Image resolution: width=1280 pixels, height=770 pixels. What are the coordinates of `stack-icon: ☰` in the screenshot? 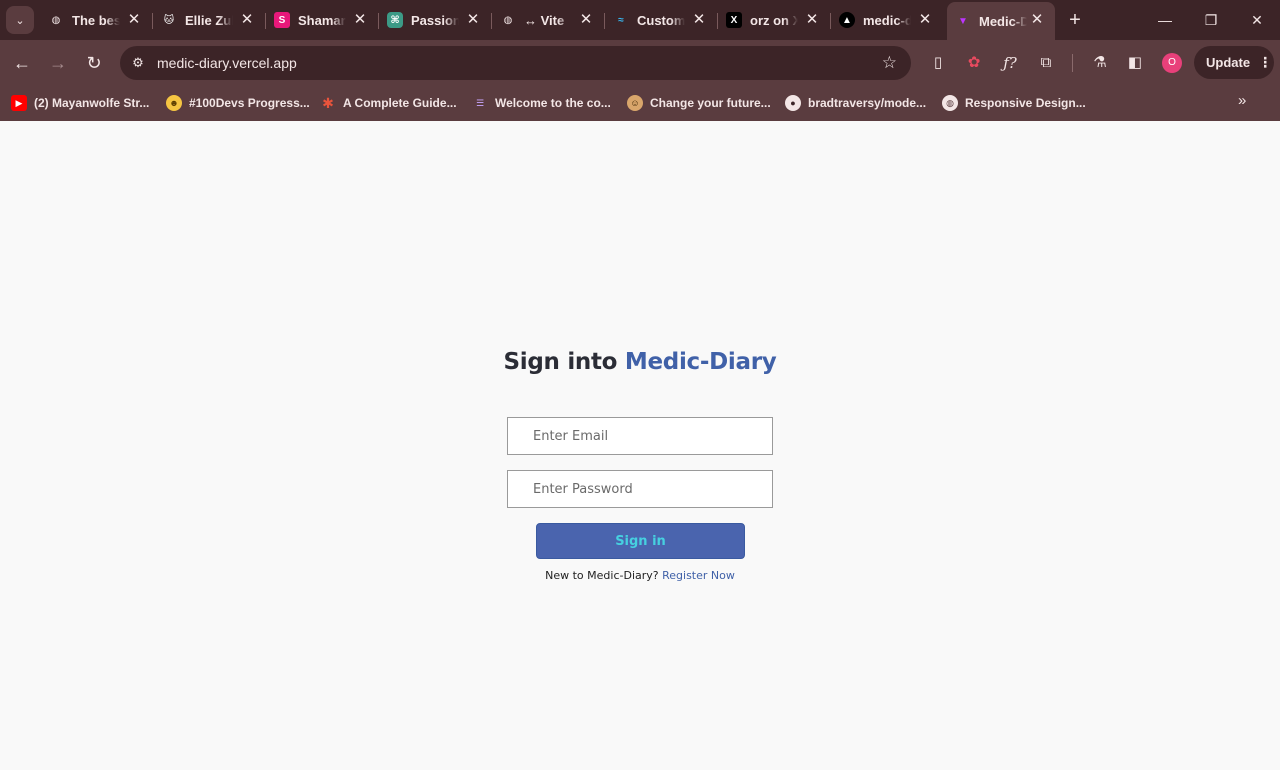 It's located at (480, 102).